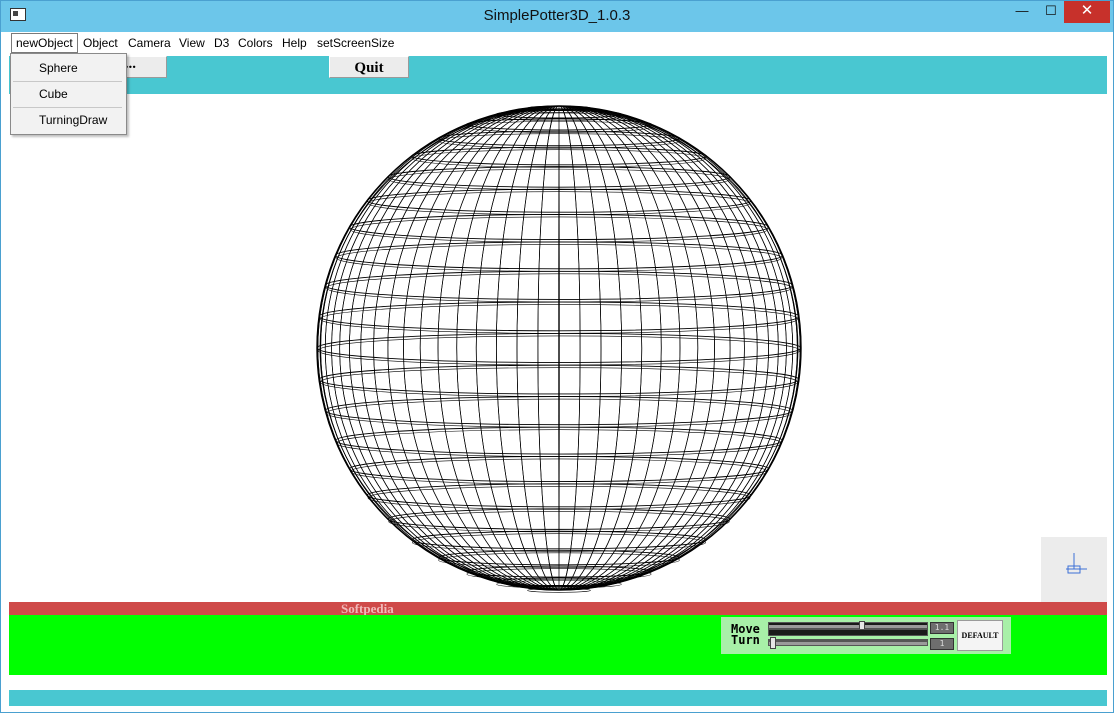 This screenshot has width=1114, height=713. I want to click on bottom-strip, so click(558, 682).